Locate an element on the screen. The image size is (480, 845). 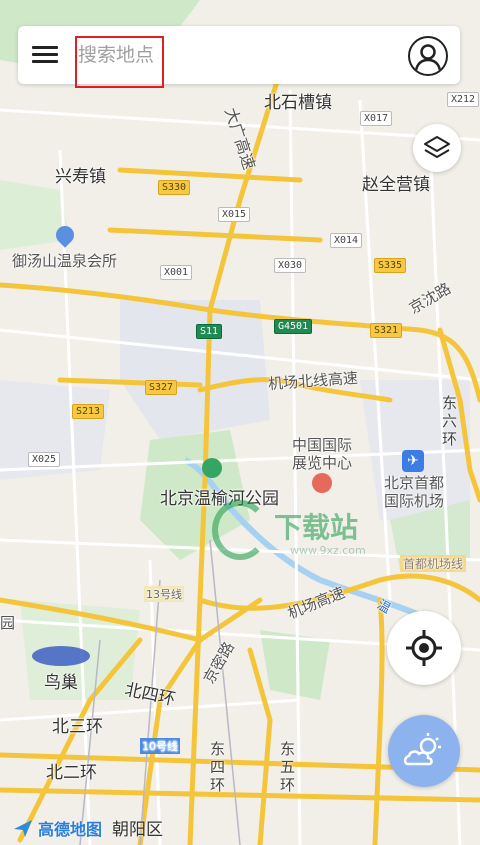
search-input is located at coordinates (238, 55).